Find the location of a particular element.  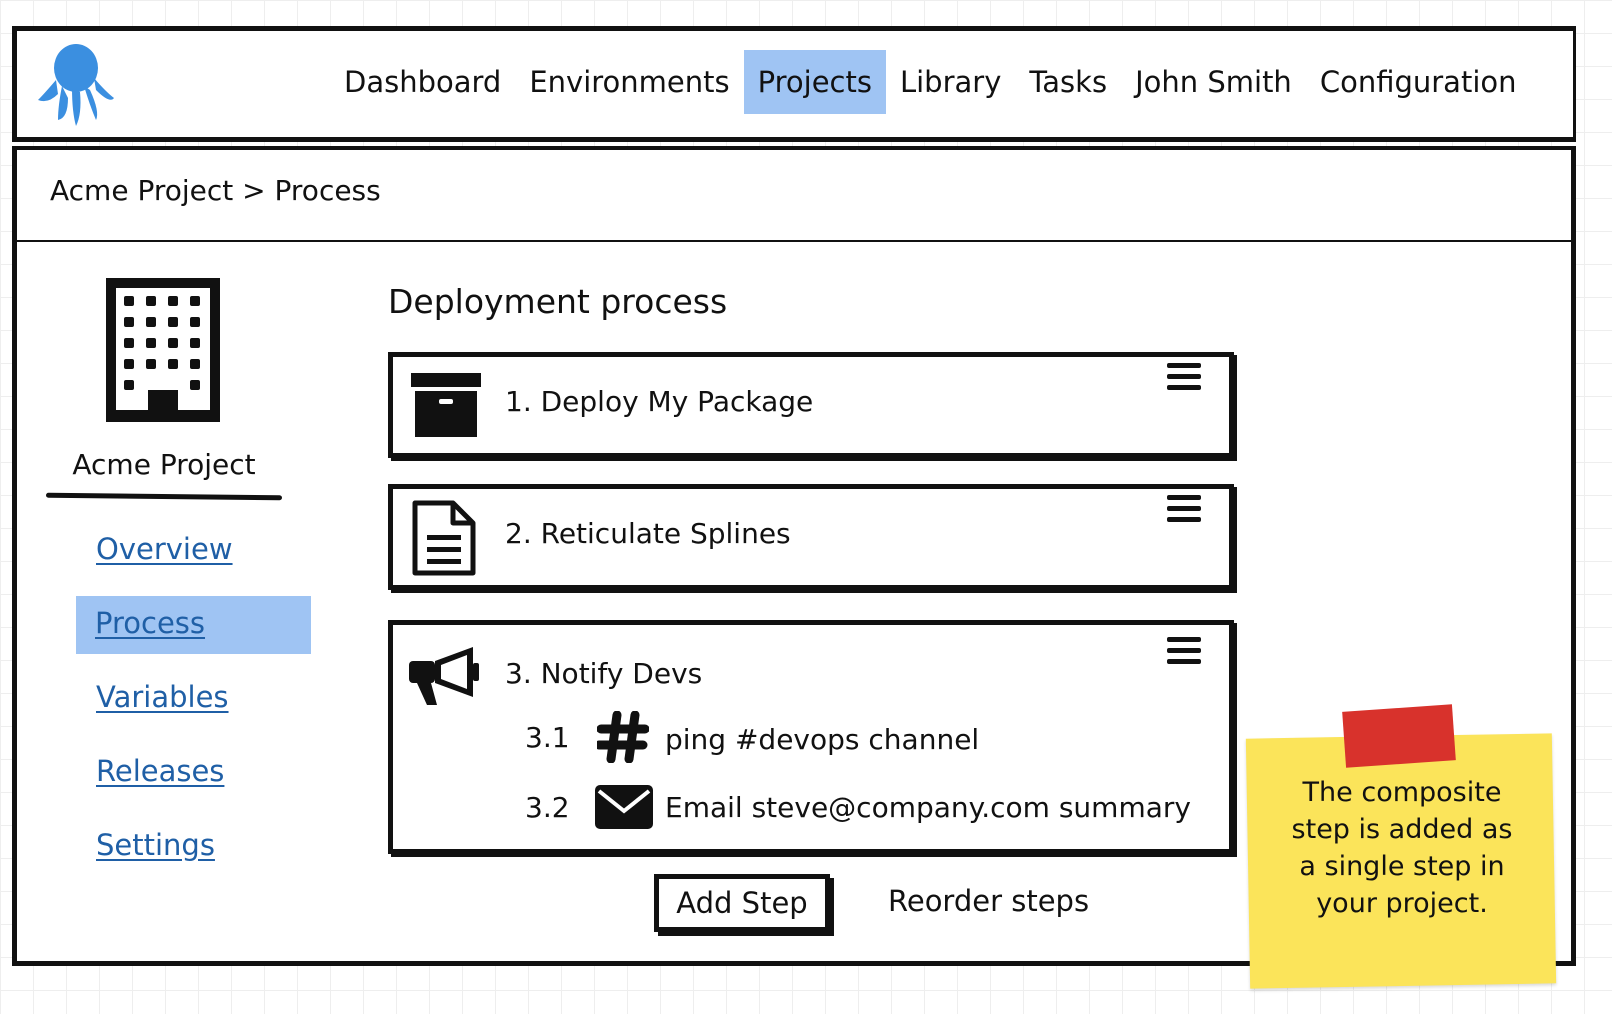

nav-environments: Environments is located at coordinates (629, 82).